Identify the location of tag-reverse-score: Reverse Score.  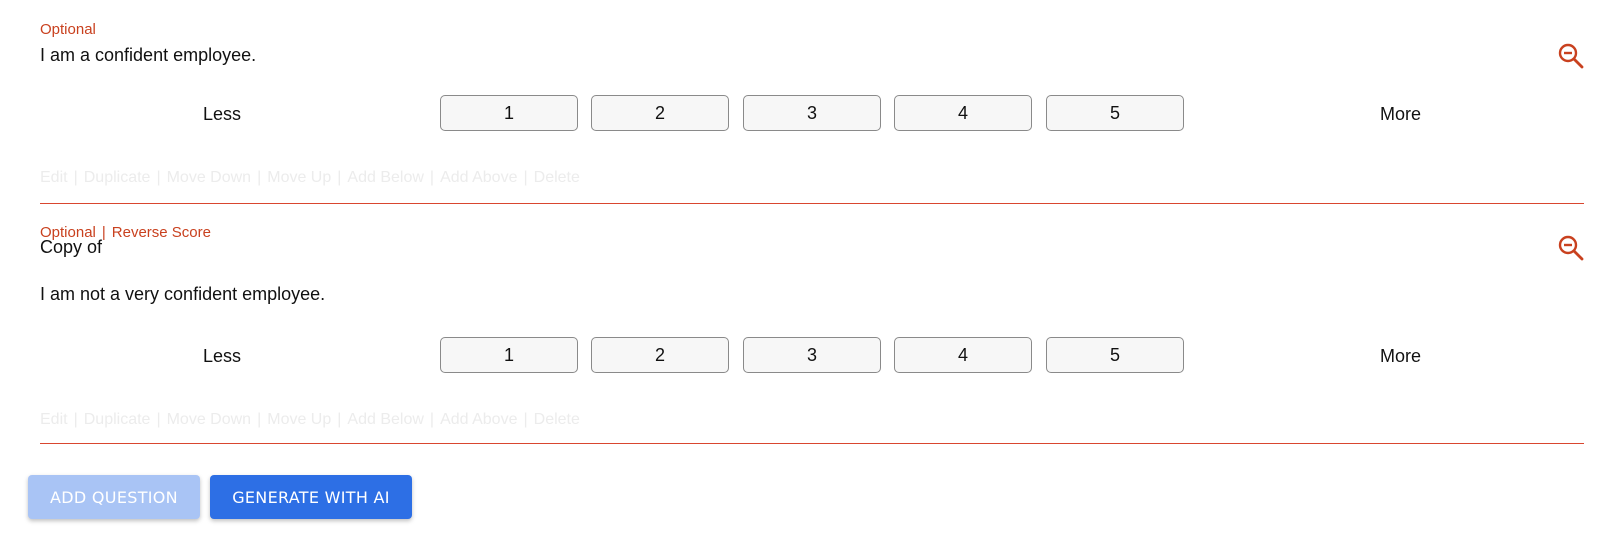
(161, 232).